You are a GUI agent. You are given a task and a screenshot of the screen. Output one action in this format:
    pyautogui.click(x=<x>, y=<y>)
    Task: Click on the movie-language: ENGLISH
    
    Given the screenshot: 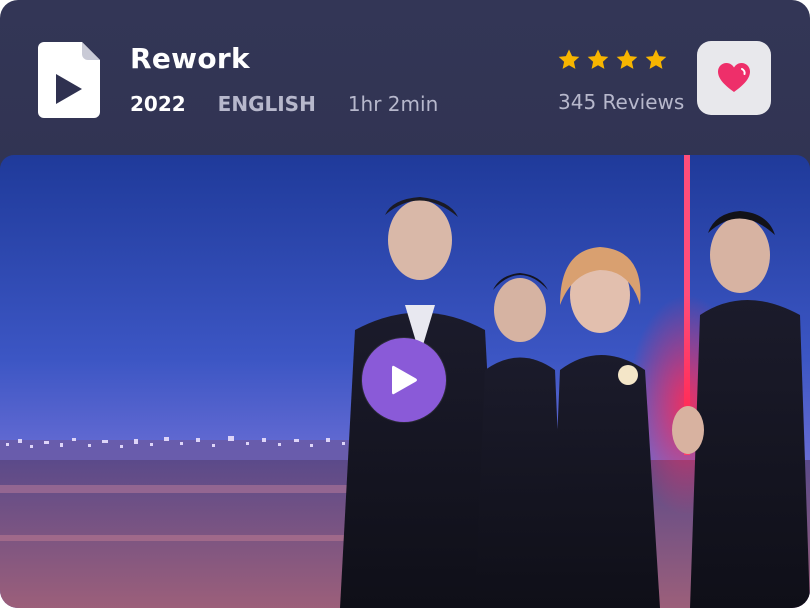 What is the action you would take?
    pyautogui.click(x=266, y=104)
    